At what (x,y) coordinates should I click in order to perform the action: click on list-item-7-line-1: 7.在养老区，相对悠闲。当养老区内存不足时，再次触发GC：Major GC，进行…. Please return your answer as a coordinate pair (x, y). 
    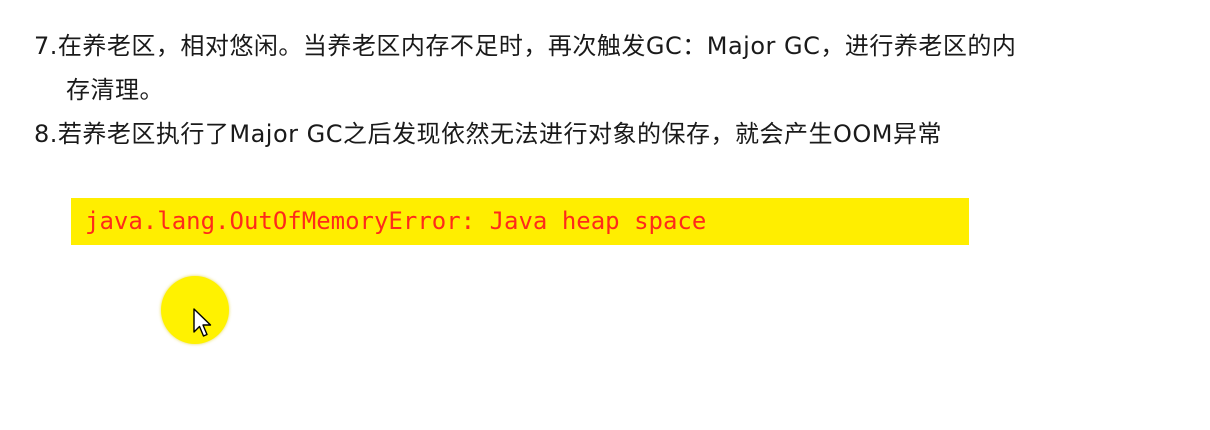
    Looking at the image, I should click on (525, 46).